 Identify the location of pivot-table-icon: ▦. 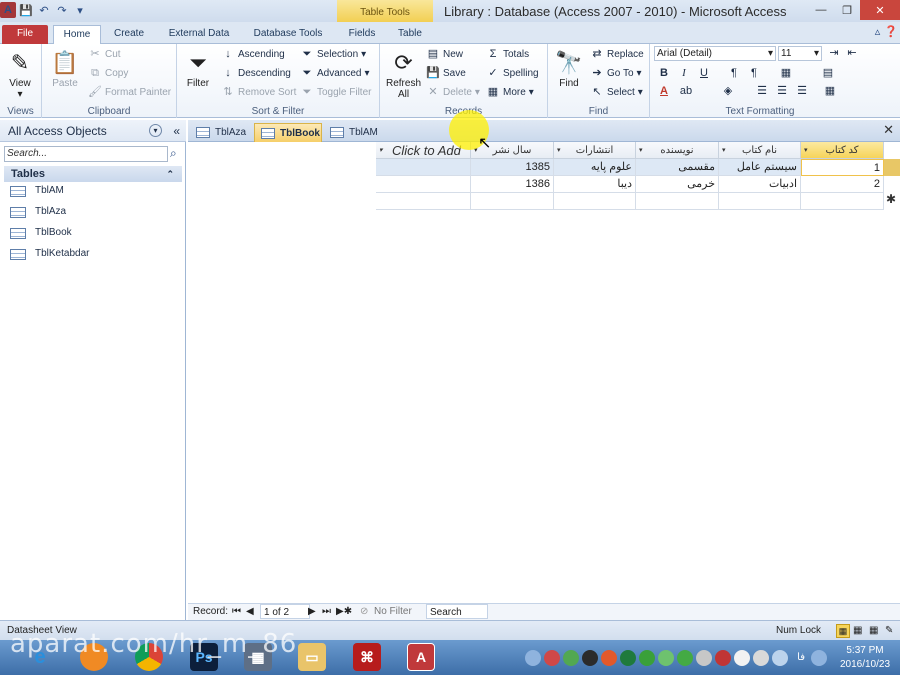
(857, 631).